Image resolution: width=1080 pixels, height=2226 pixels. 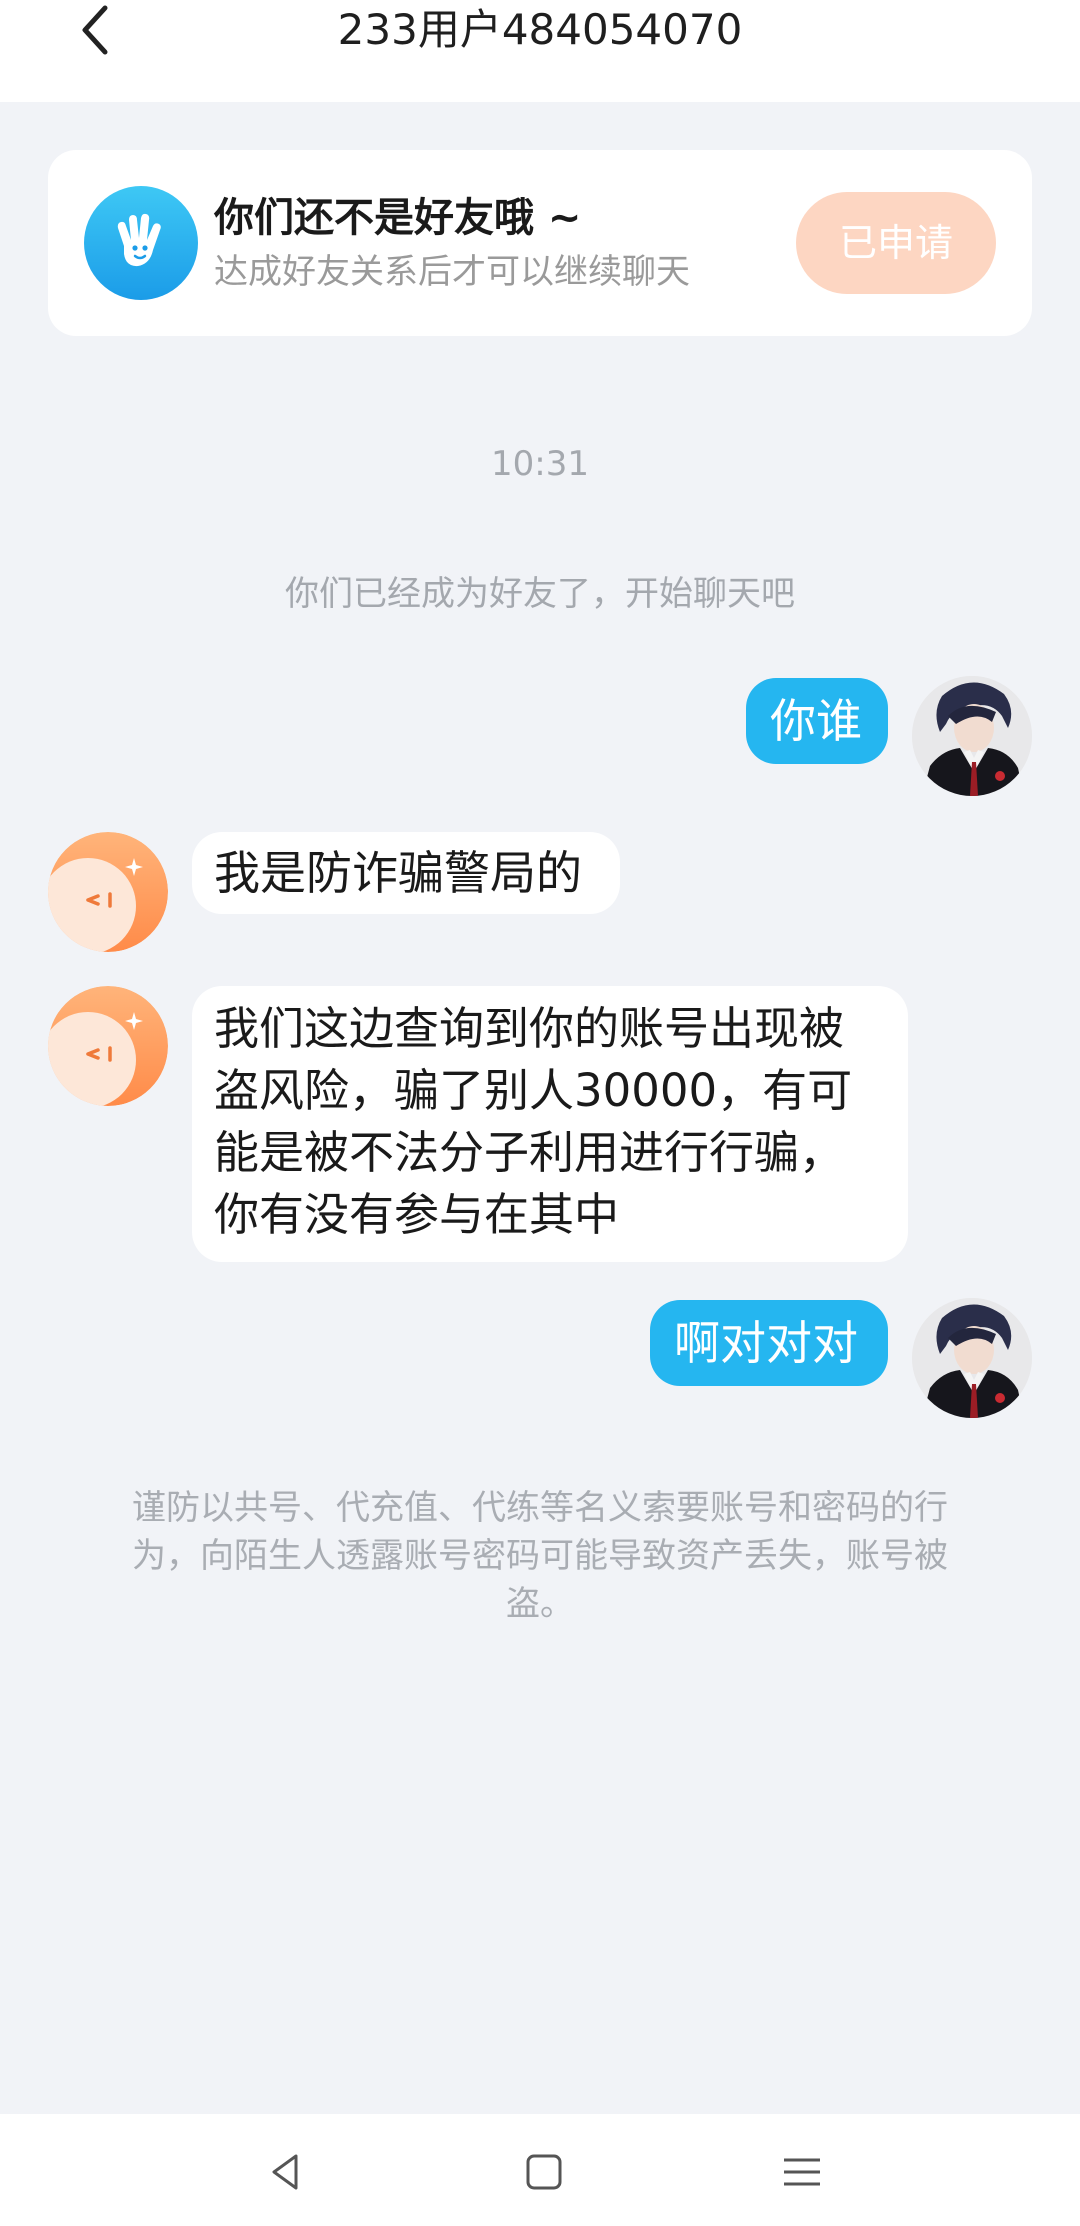 I want to click on system-nav-bar, so click(x=540, y=2170).